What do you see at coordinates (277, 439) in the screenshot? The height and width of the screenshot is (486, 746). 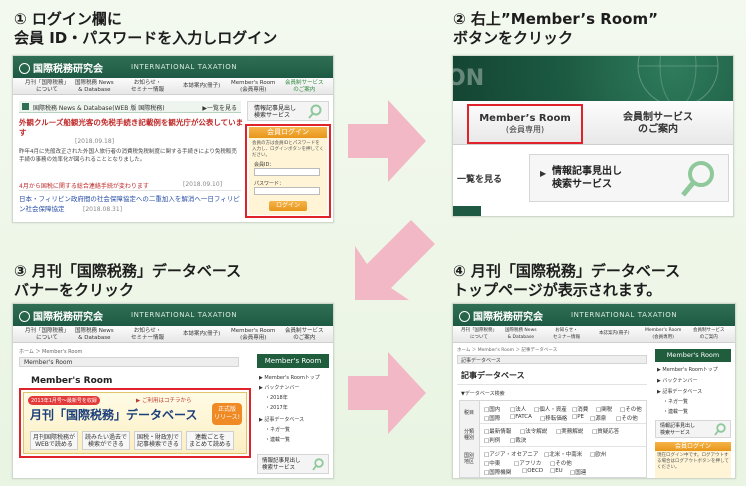 I see `side-item-series: ・連載一覧` at bounding box center [277, 439].